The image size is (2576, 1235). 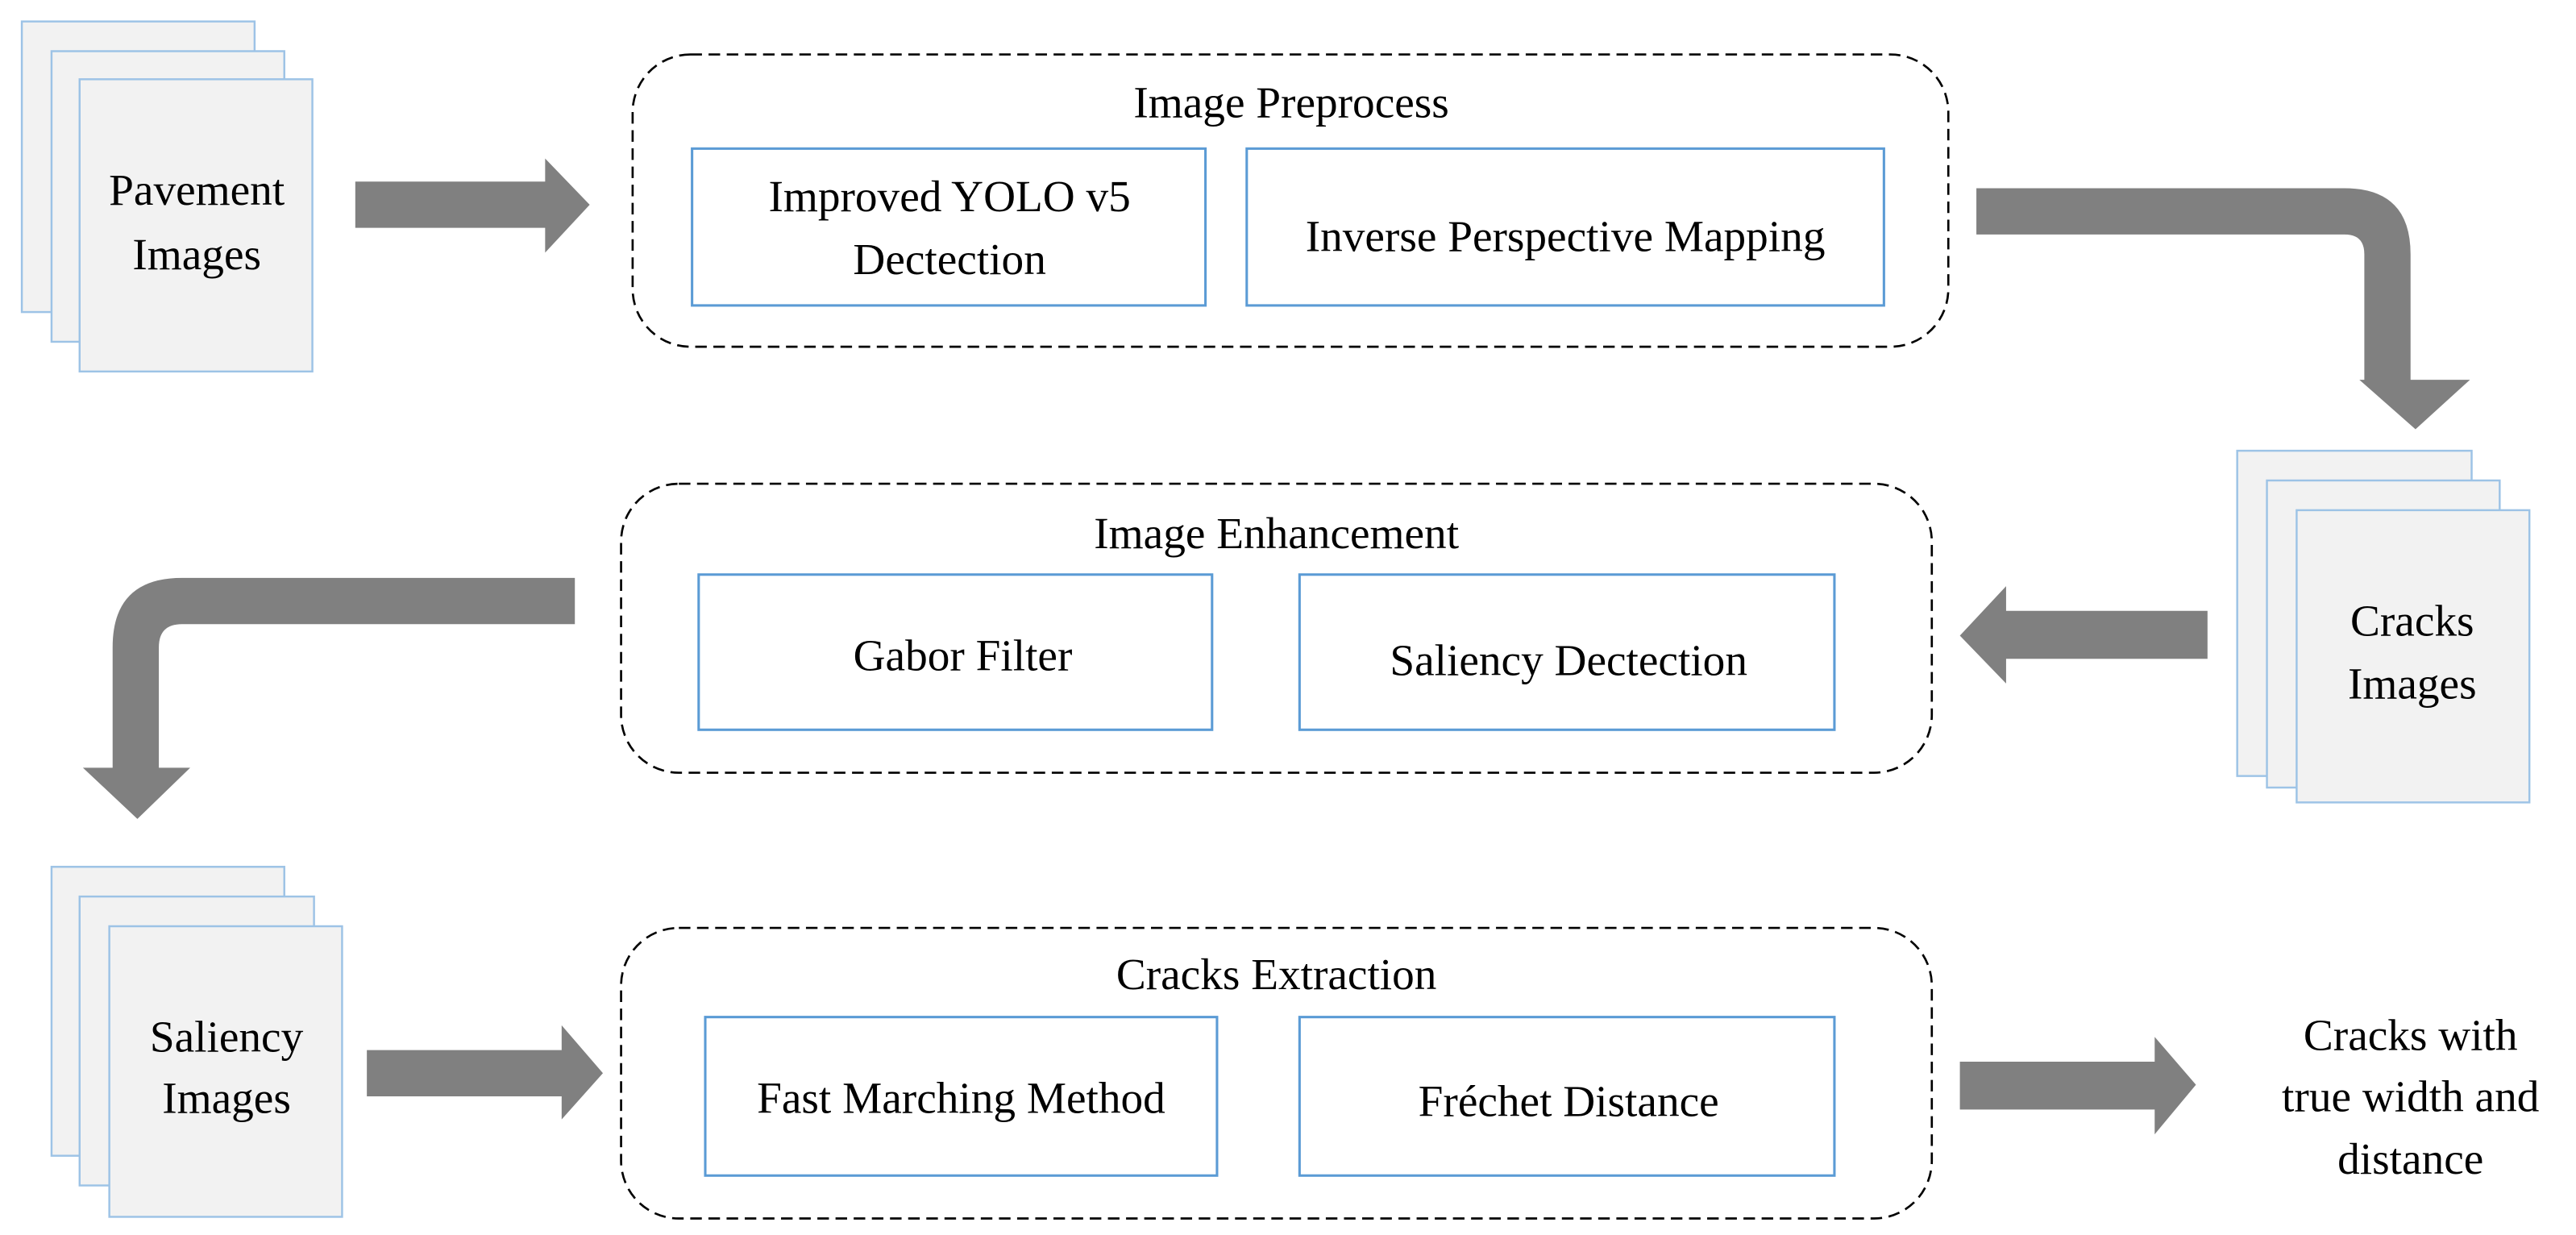 What do you see at coordinates (196, 254) in the screenshot?
I see `pavement-images-label: Images` at bounding box center [196, 254].